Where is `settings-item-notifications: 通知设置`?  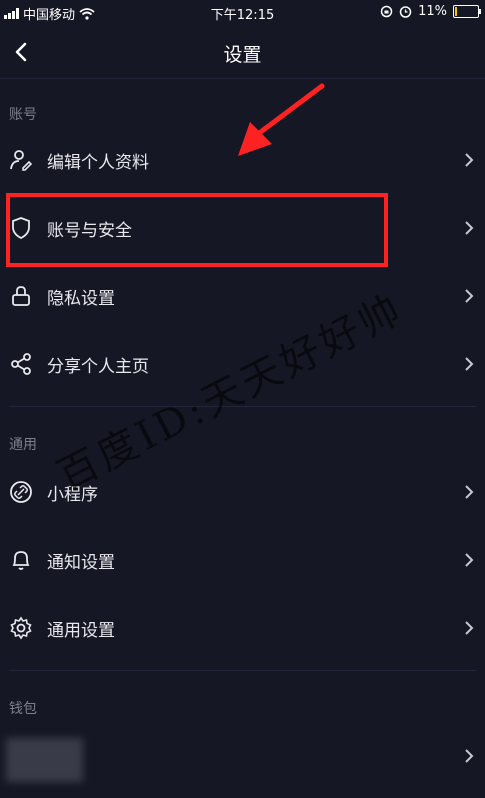
settings-item-notifications: 通知设置 is located at coordinates (242, 560).